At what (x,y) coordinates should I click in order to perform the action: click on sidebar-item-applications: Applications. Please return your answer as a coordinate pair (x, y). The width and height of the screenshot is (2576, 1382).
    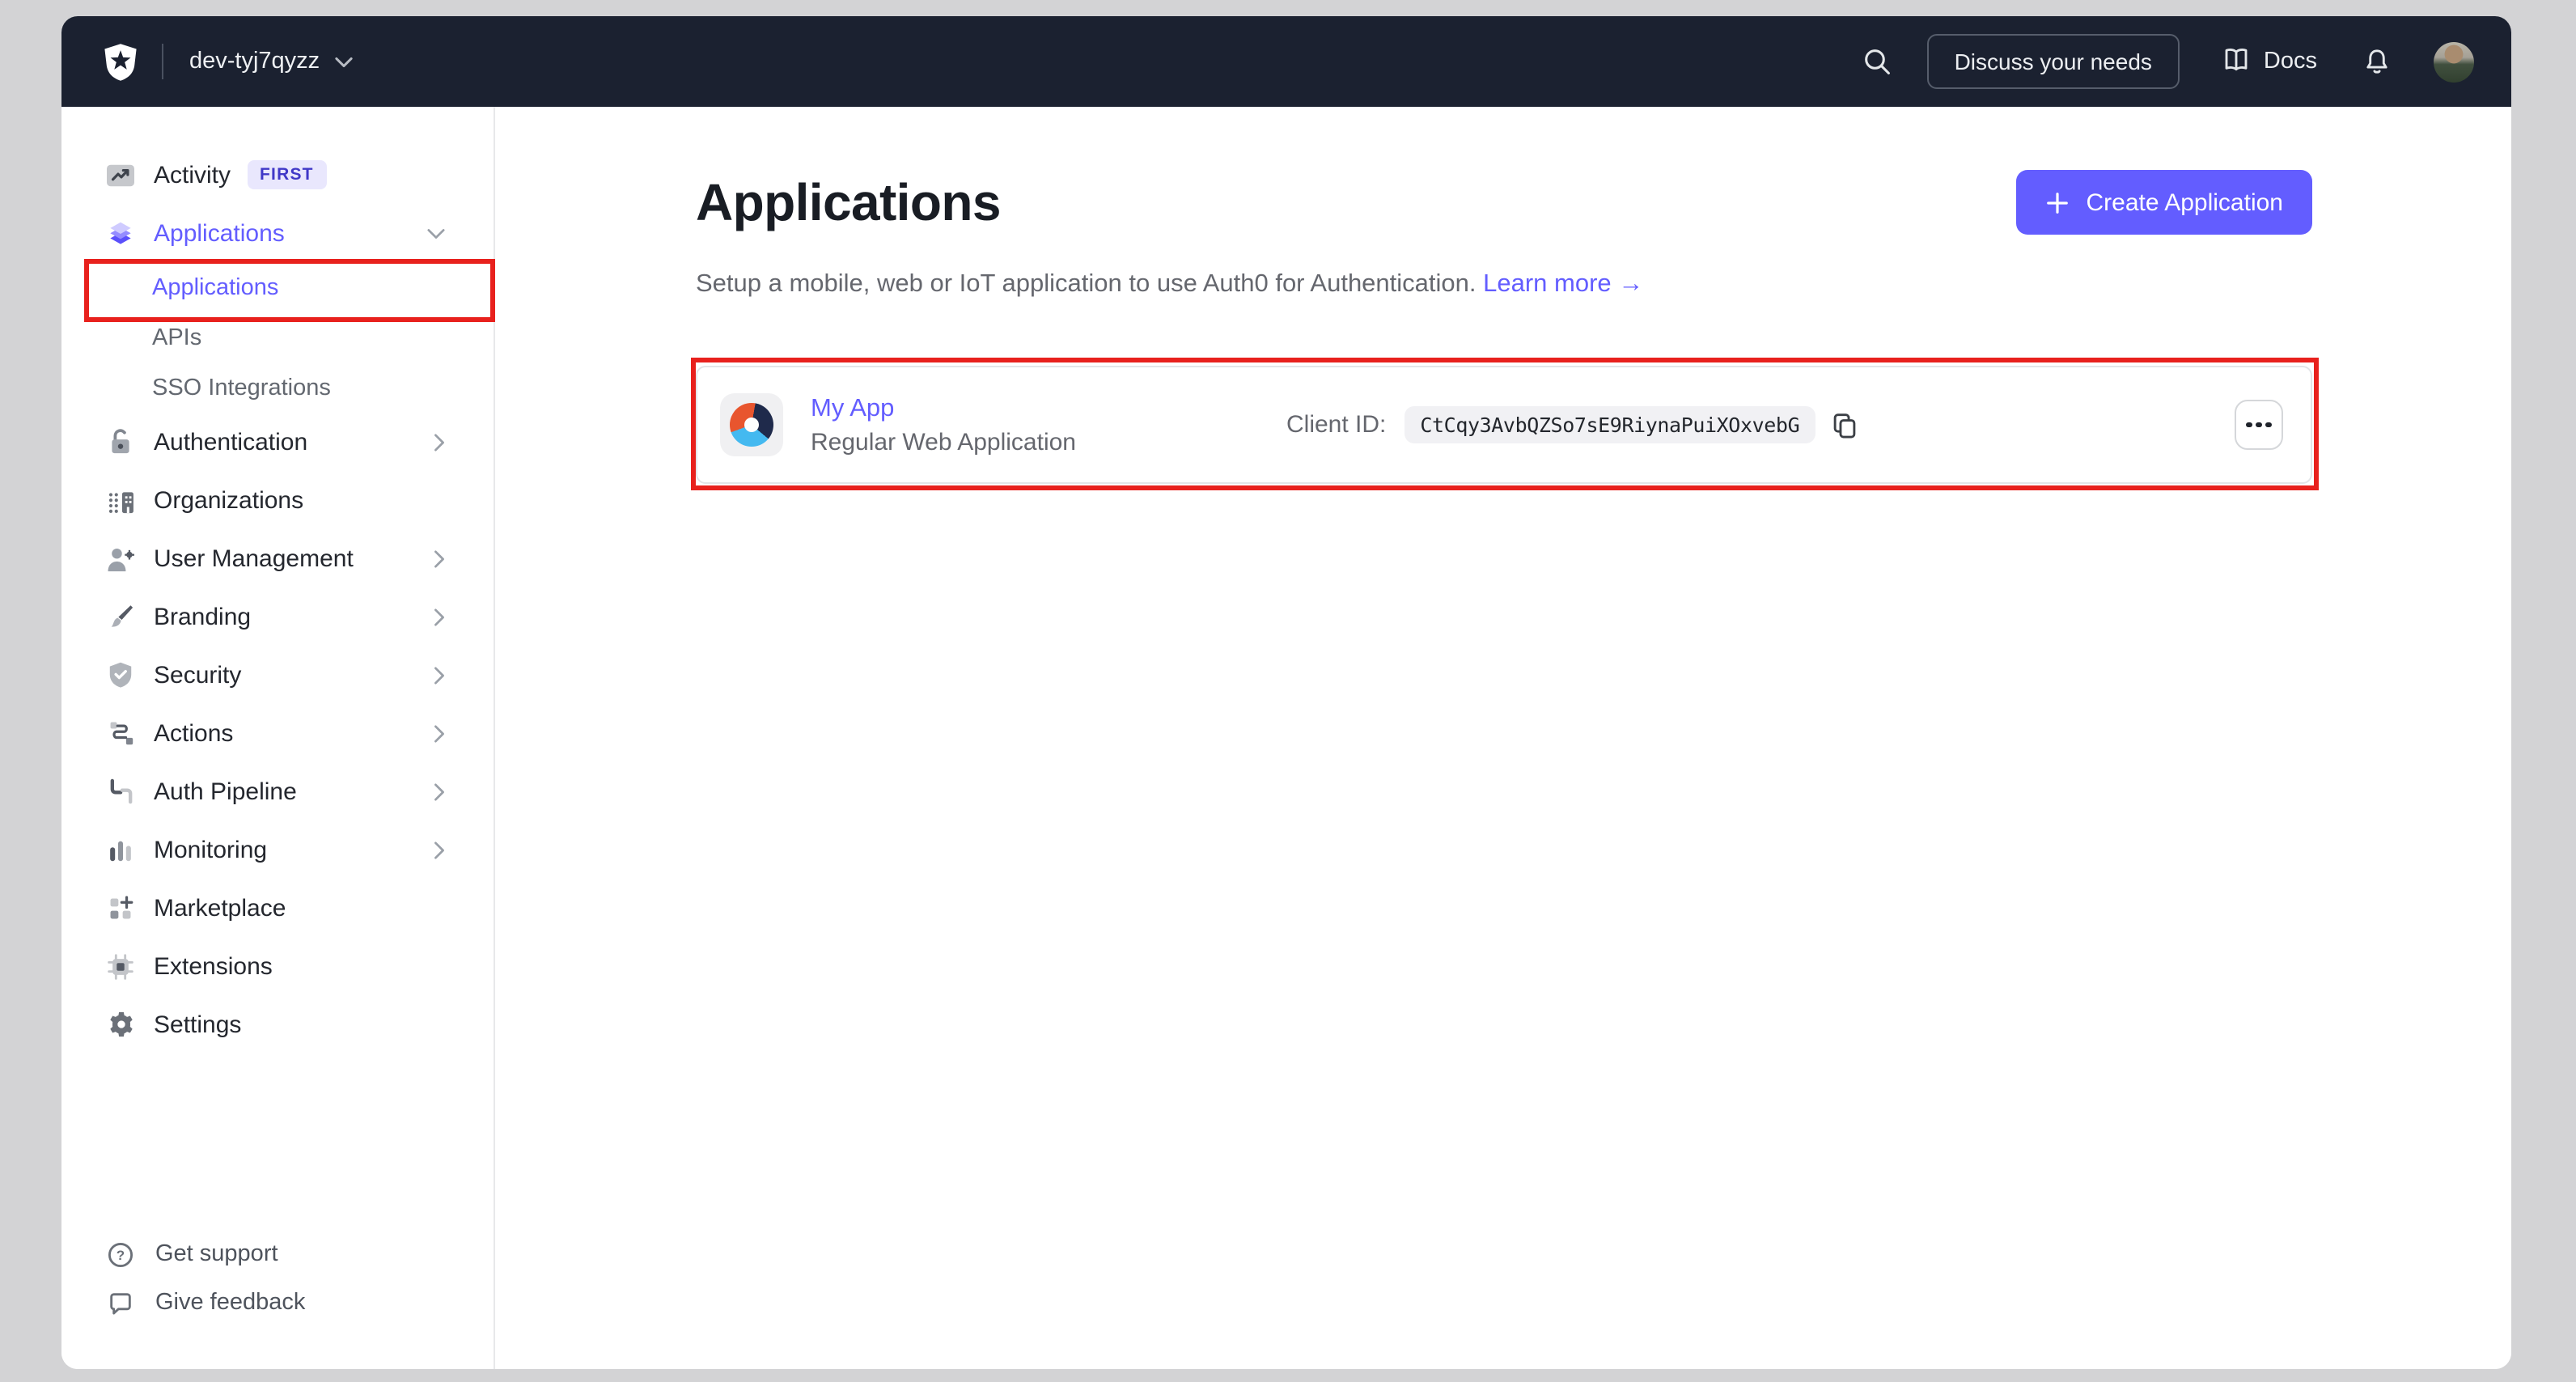
    Looking at the image, I should click on (277, 233).